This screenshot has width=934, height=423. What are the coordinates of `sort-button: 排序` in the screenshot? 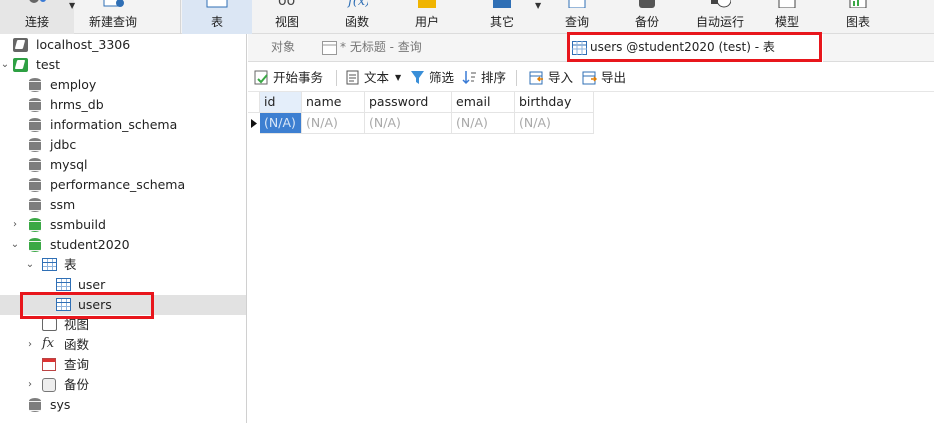 It's located at (485, 77).